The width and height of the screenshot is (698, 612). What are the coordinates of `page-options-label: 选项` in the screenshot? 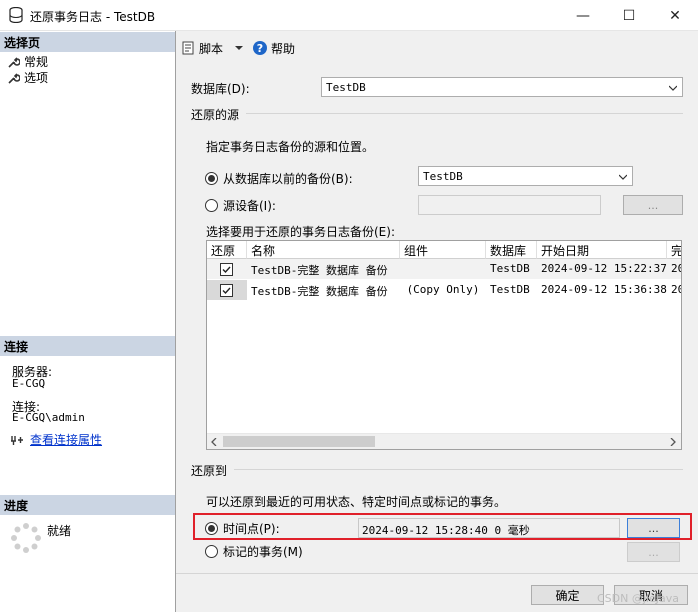 It's located at (36, 78).